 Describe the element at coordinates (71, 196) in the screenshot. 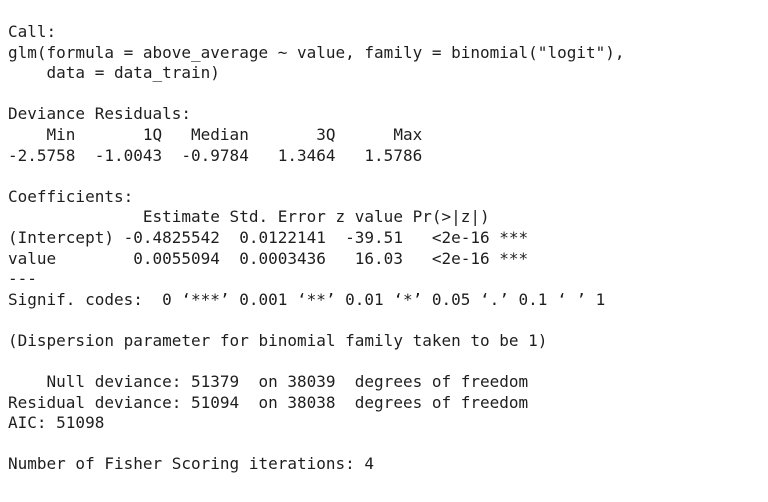

I see `coefficients-heading: Coefficients:` at that location.